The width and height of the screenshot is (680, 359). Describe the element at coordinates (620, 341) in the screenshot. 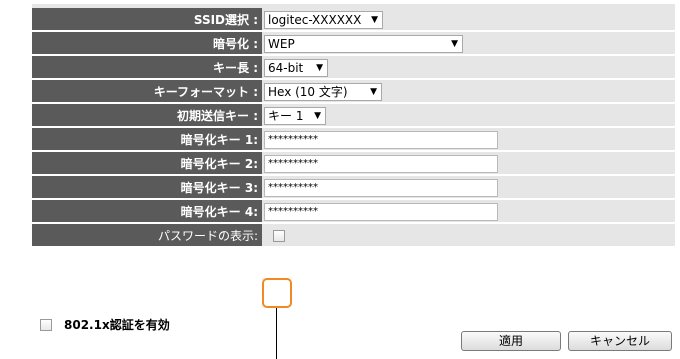

I see `cancel-button: キャンセル` at that location.